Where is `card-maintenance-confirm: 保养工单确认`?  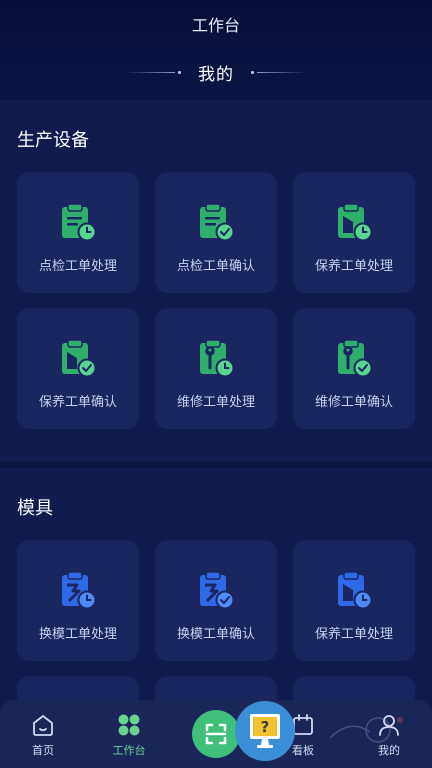
card-maintenance-confirm: 保养工单确认 is located at coordinates (78, 368).